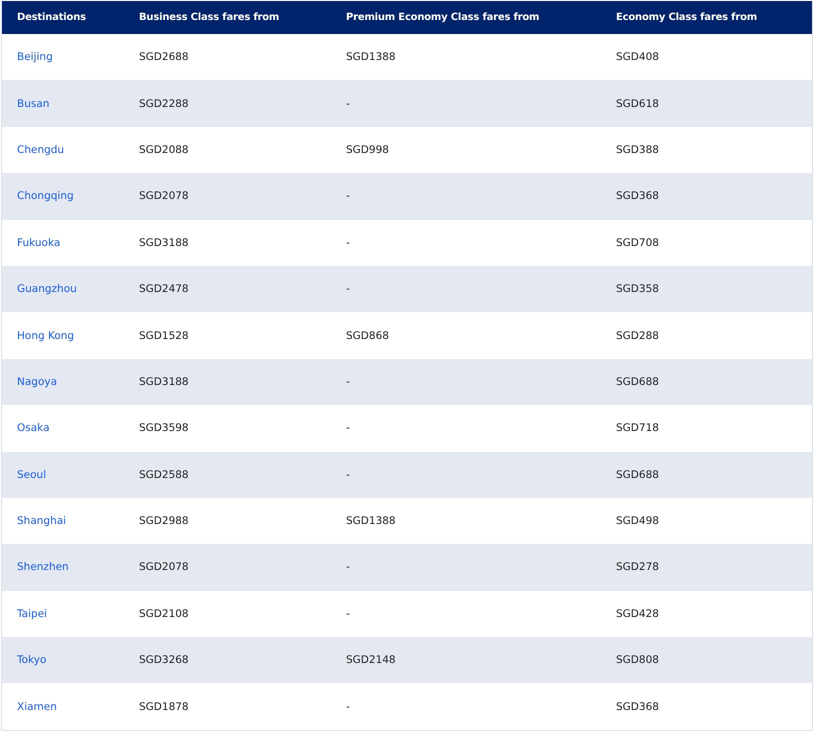 The width and height of the screenshot is (813, 734). Describe the element at coordinates (637, 57) in the screenshot. I see `fare-text: SGD408` at that location.